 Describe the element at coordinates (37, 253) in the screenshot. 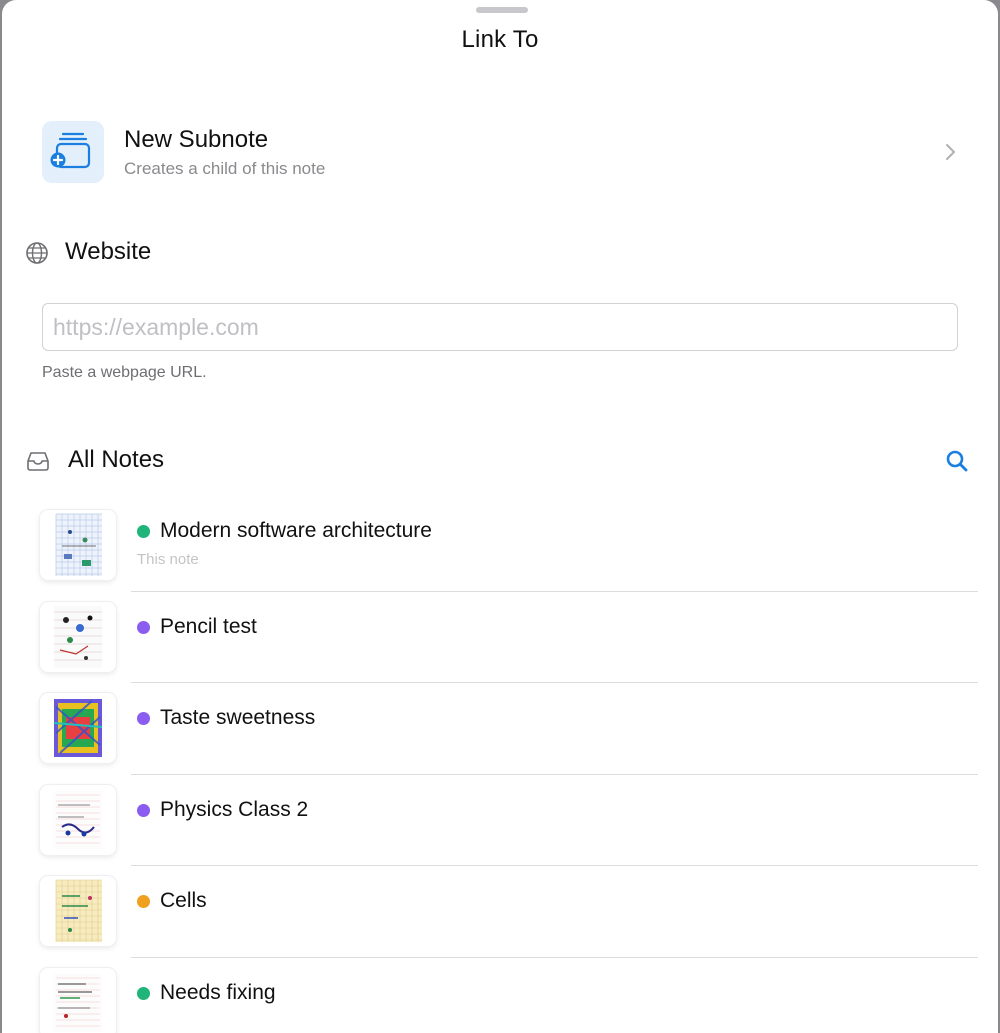

I see `globe-icon` at that location.